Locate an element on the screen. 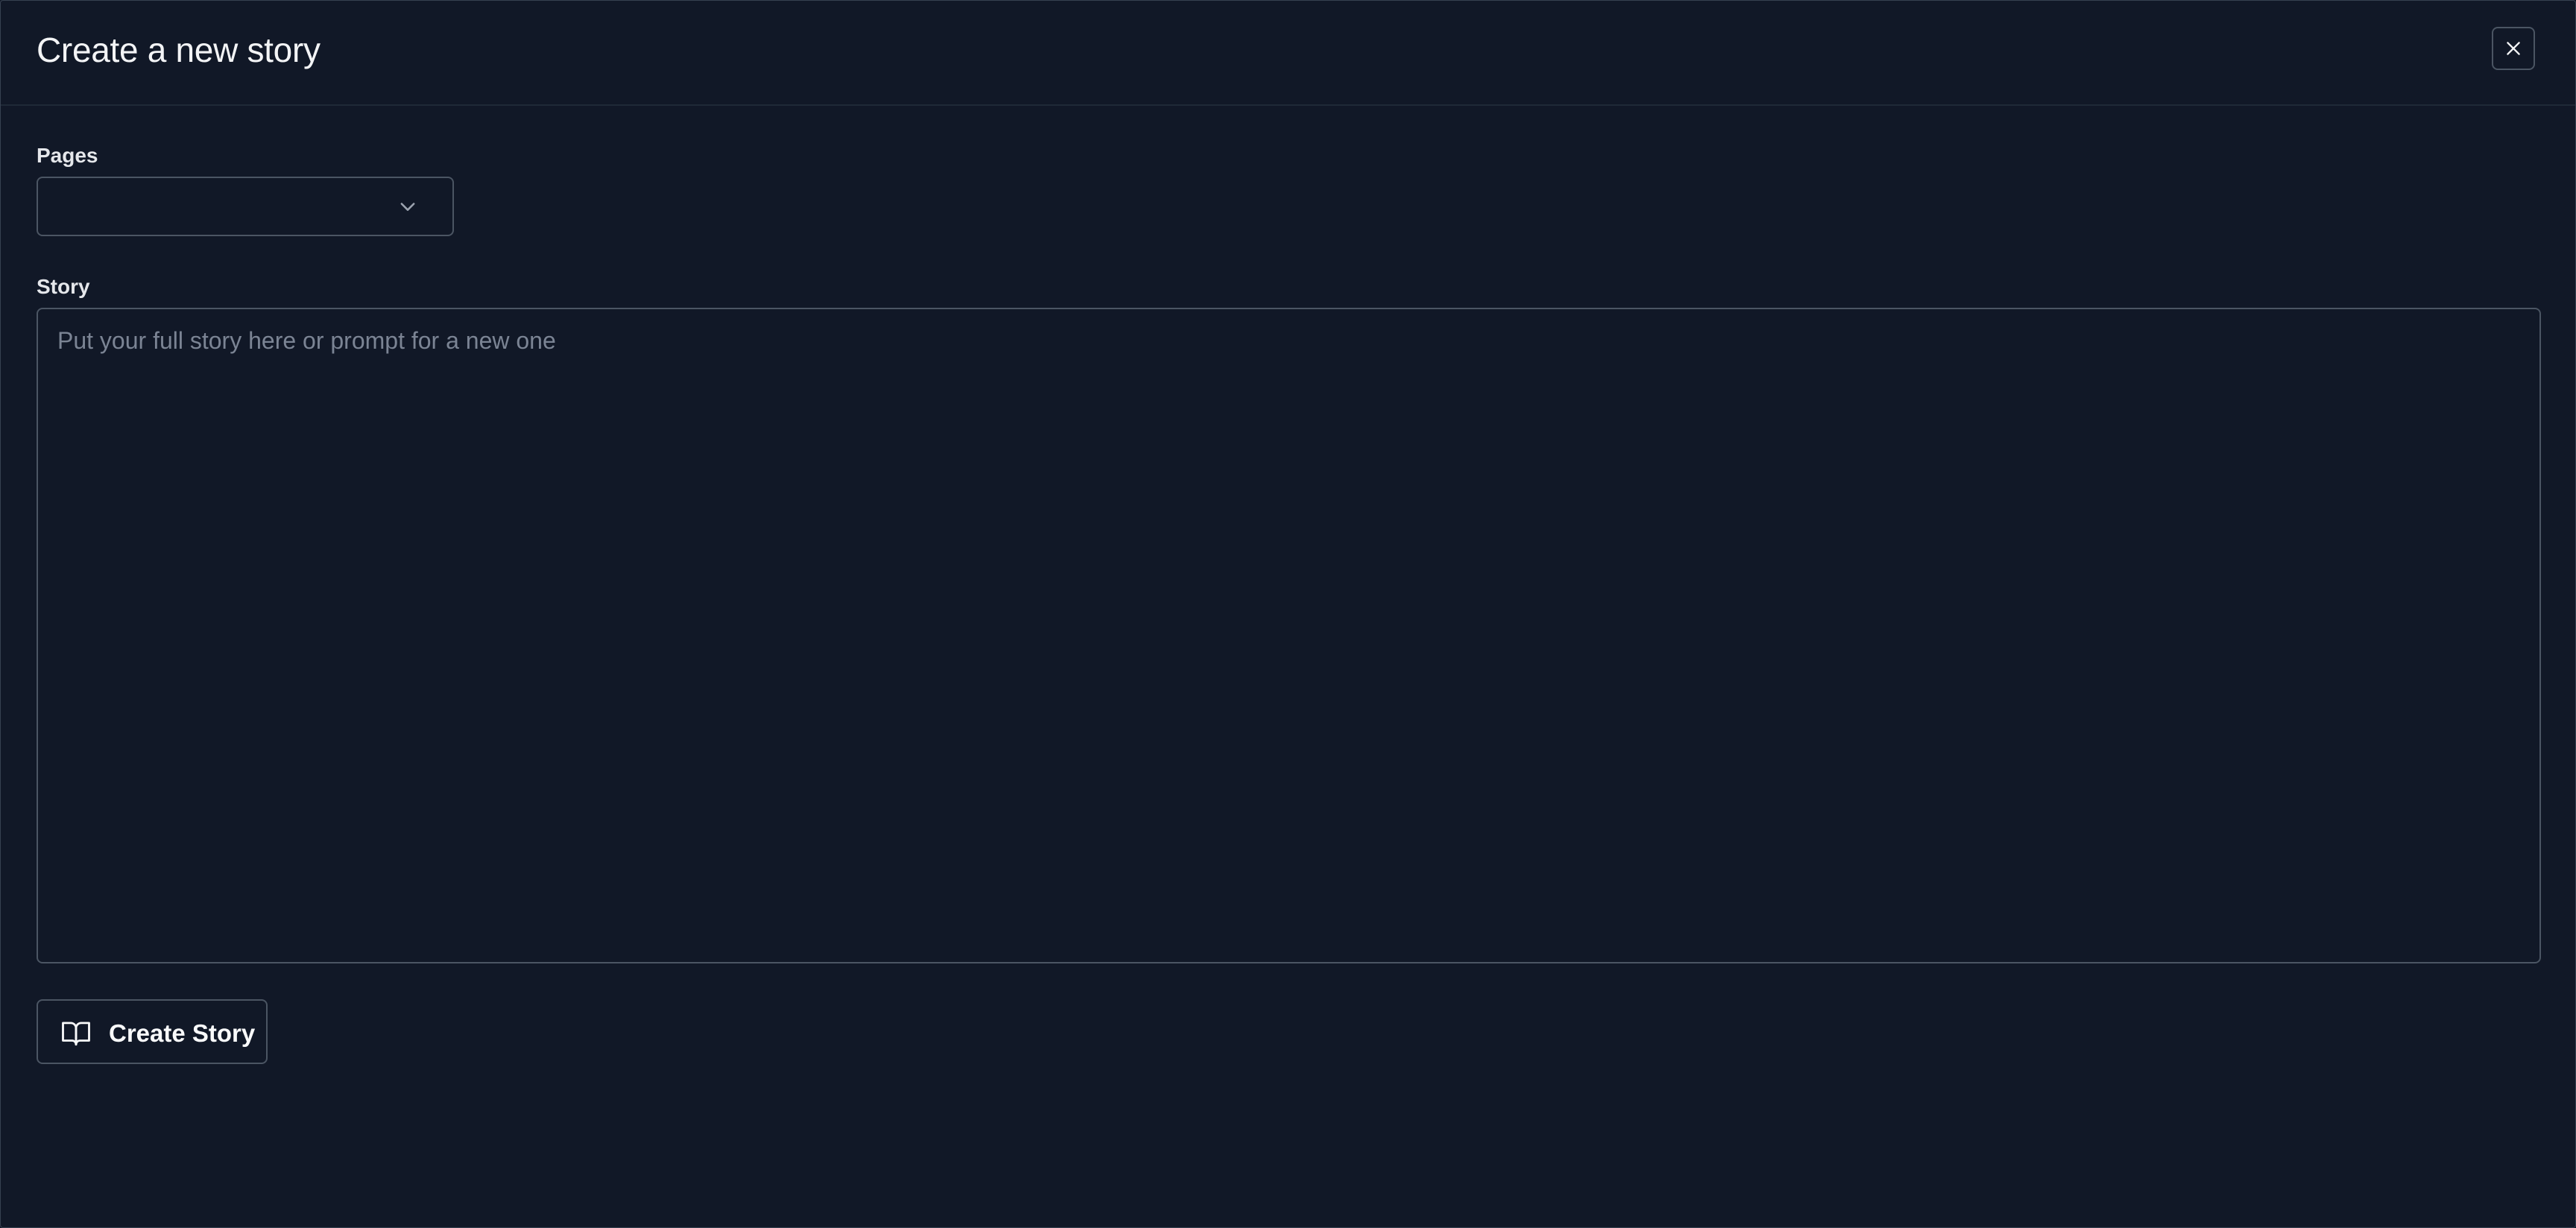  create-story-button: Create Story is located at coordinates (152, 1031).